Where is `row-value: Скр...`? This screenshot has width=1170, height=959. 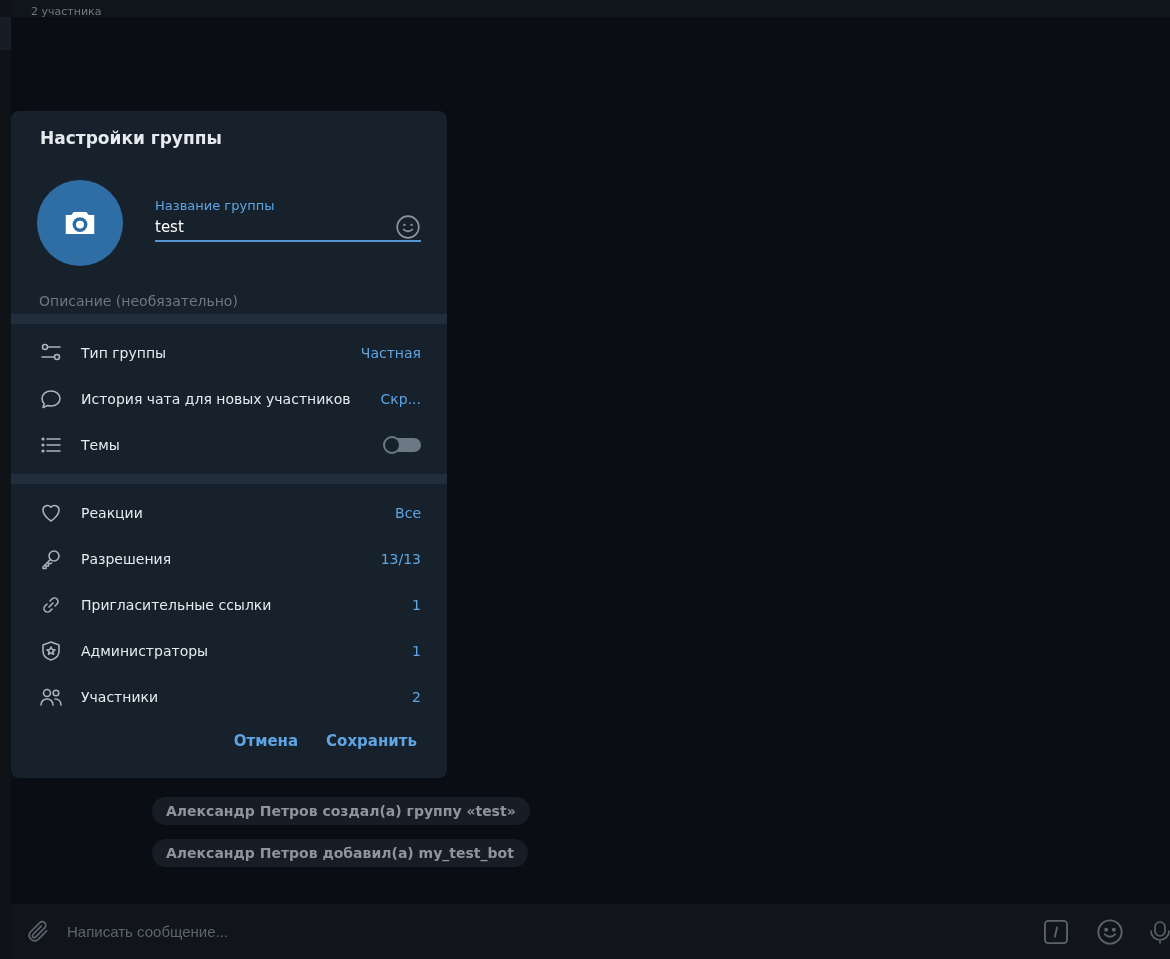
row-value: Скр... is located at coordinates (400, 399).